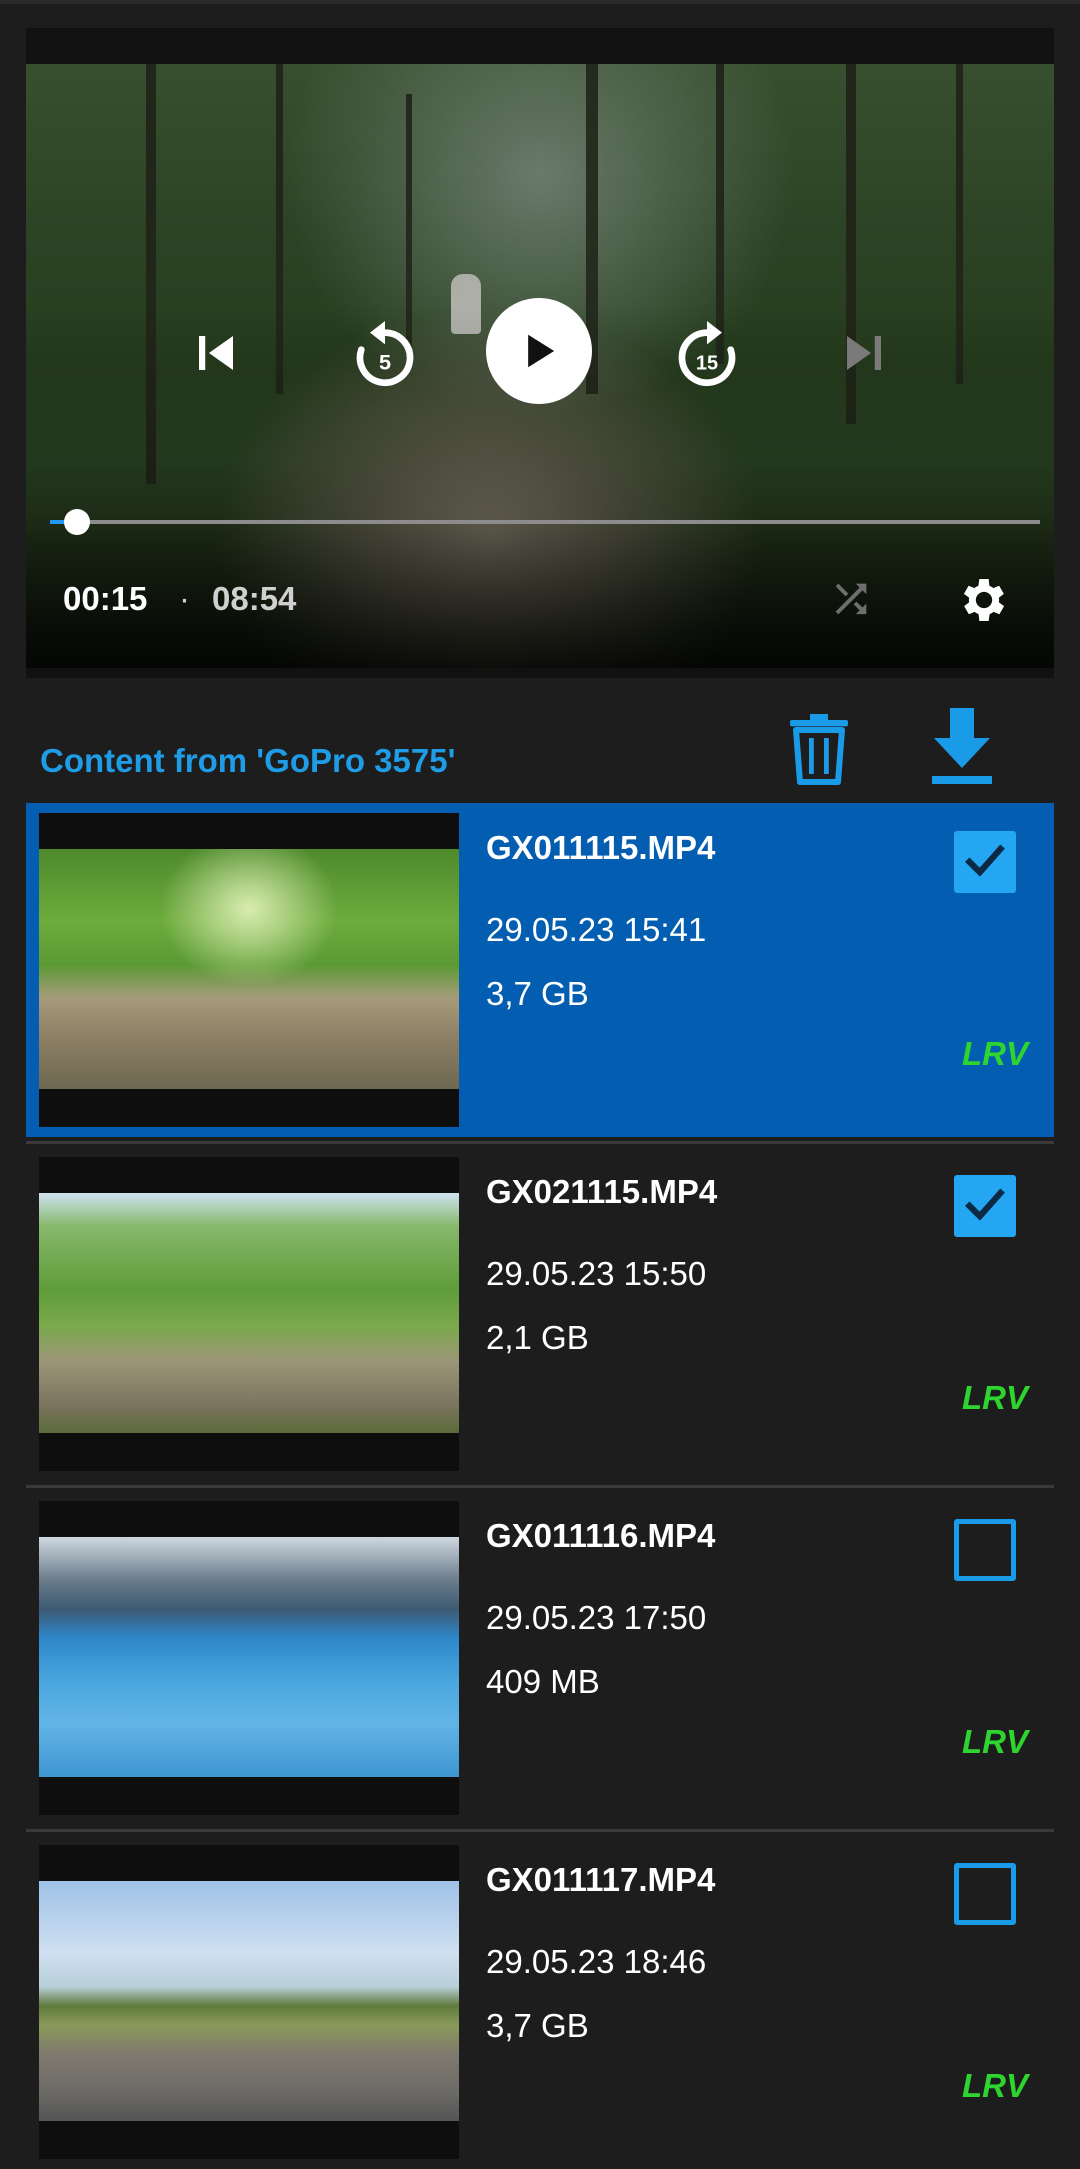 The height and width of the screenshot is (2169, 1080). I want to click on play-icon, so click(541, 351).